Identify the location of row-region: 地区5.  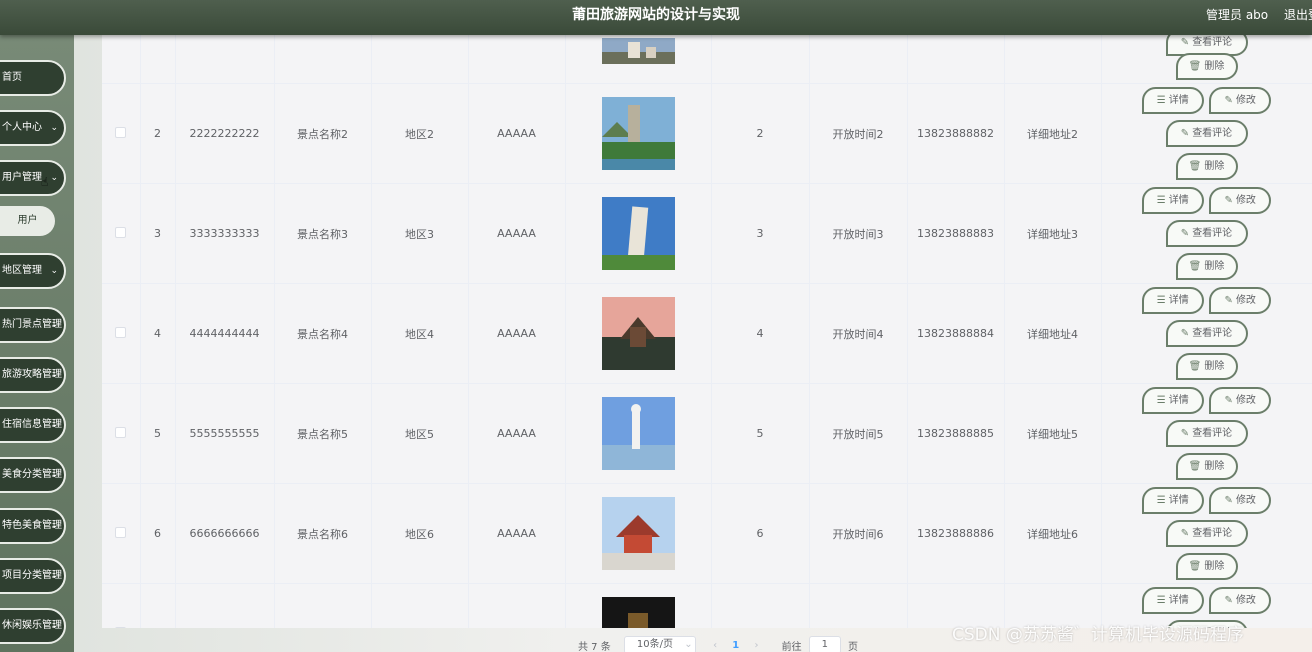
(420, 433).